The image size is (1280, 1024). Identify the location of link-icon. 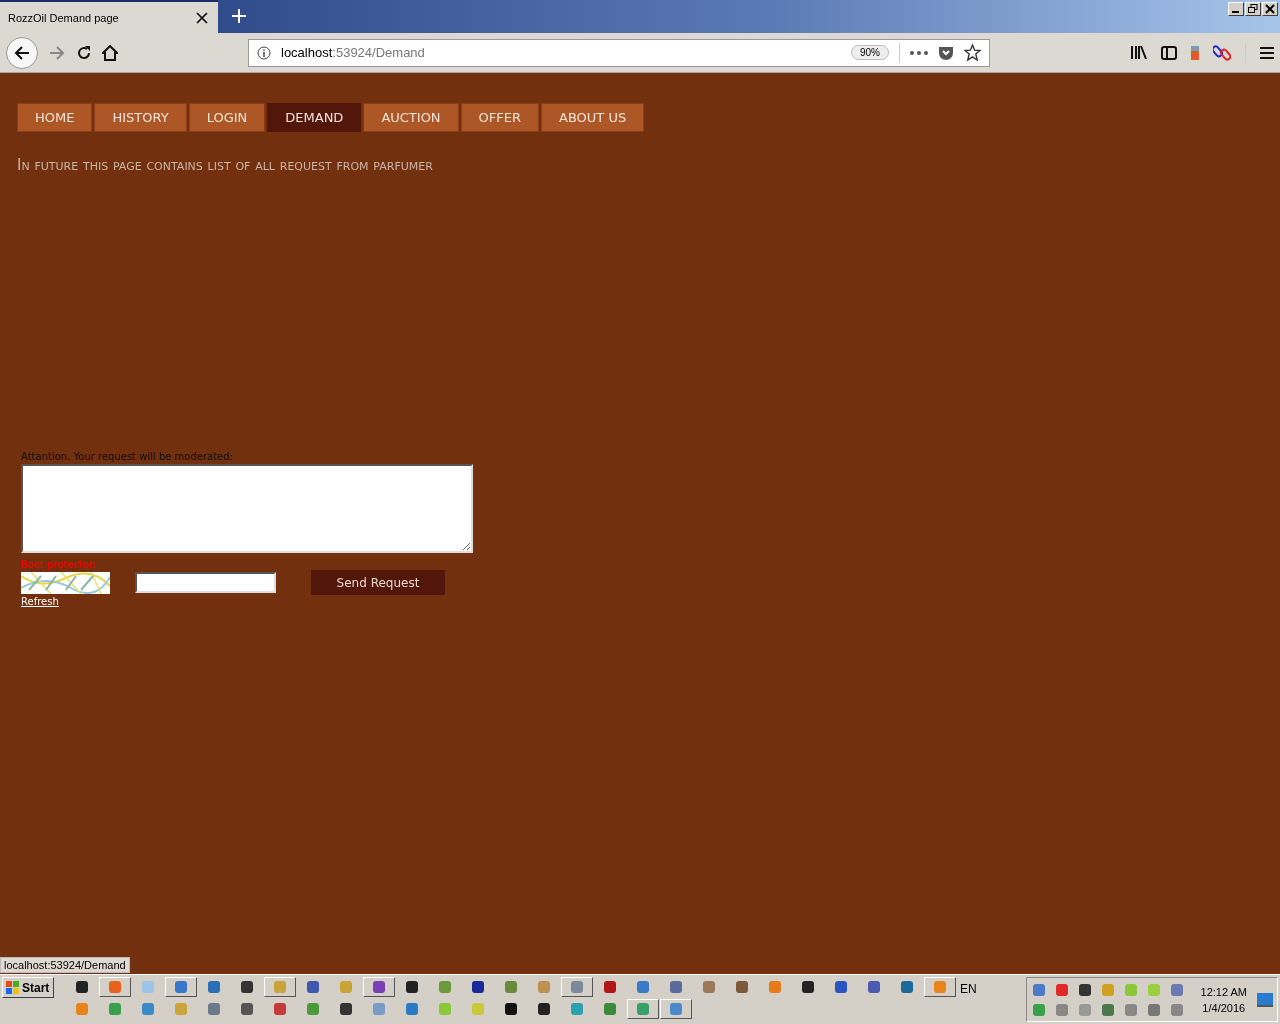
(1222, 52).